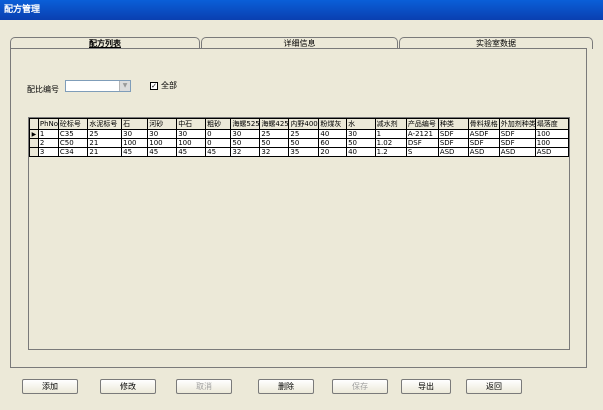  I want to click on column-header: 骨料规格, so click(483, 124).